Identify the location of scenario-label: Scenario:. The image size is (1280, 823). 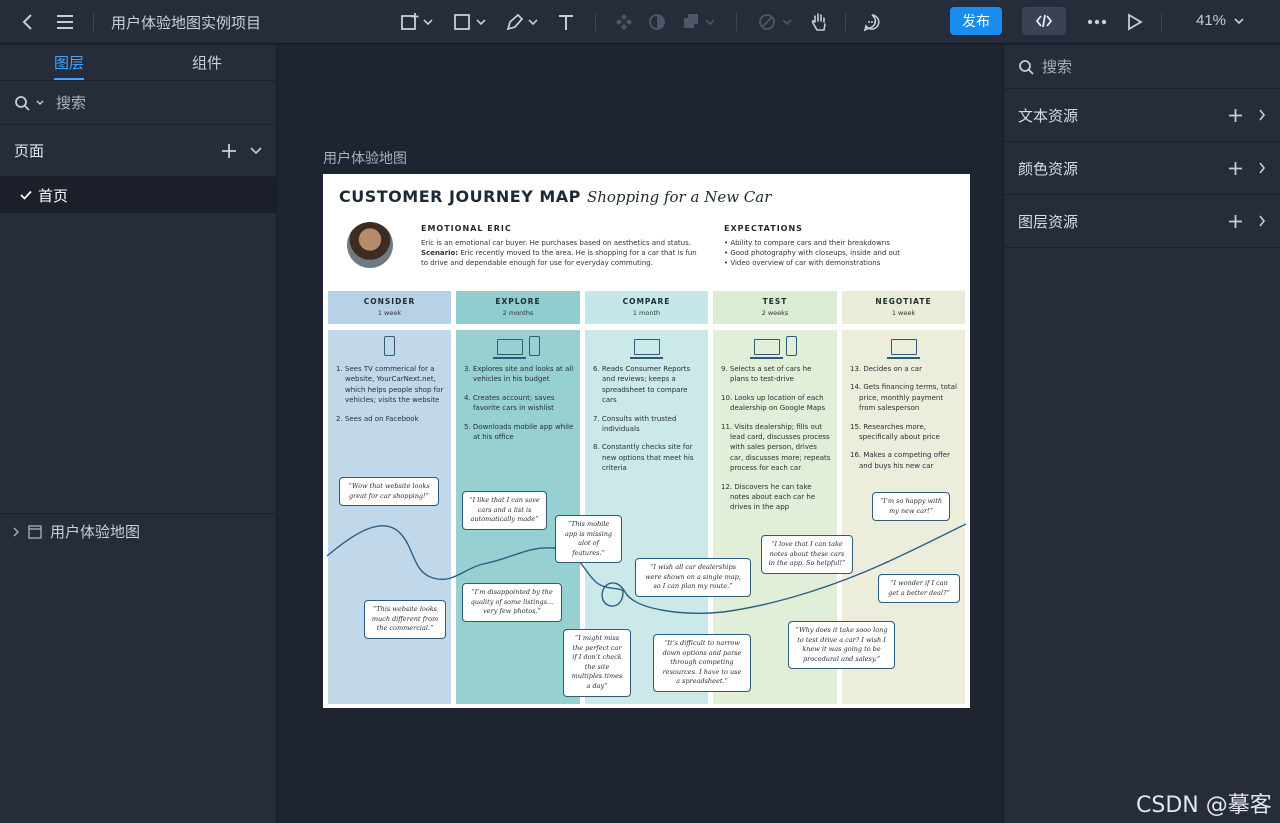
(440, 253).